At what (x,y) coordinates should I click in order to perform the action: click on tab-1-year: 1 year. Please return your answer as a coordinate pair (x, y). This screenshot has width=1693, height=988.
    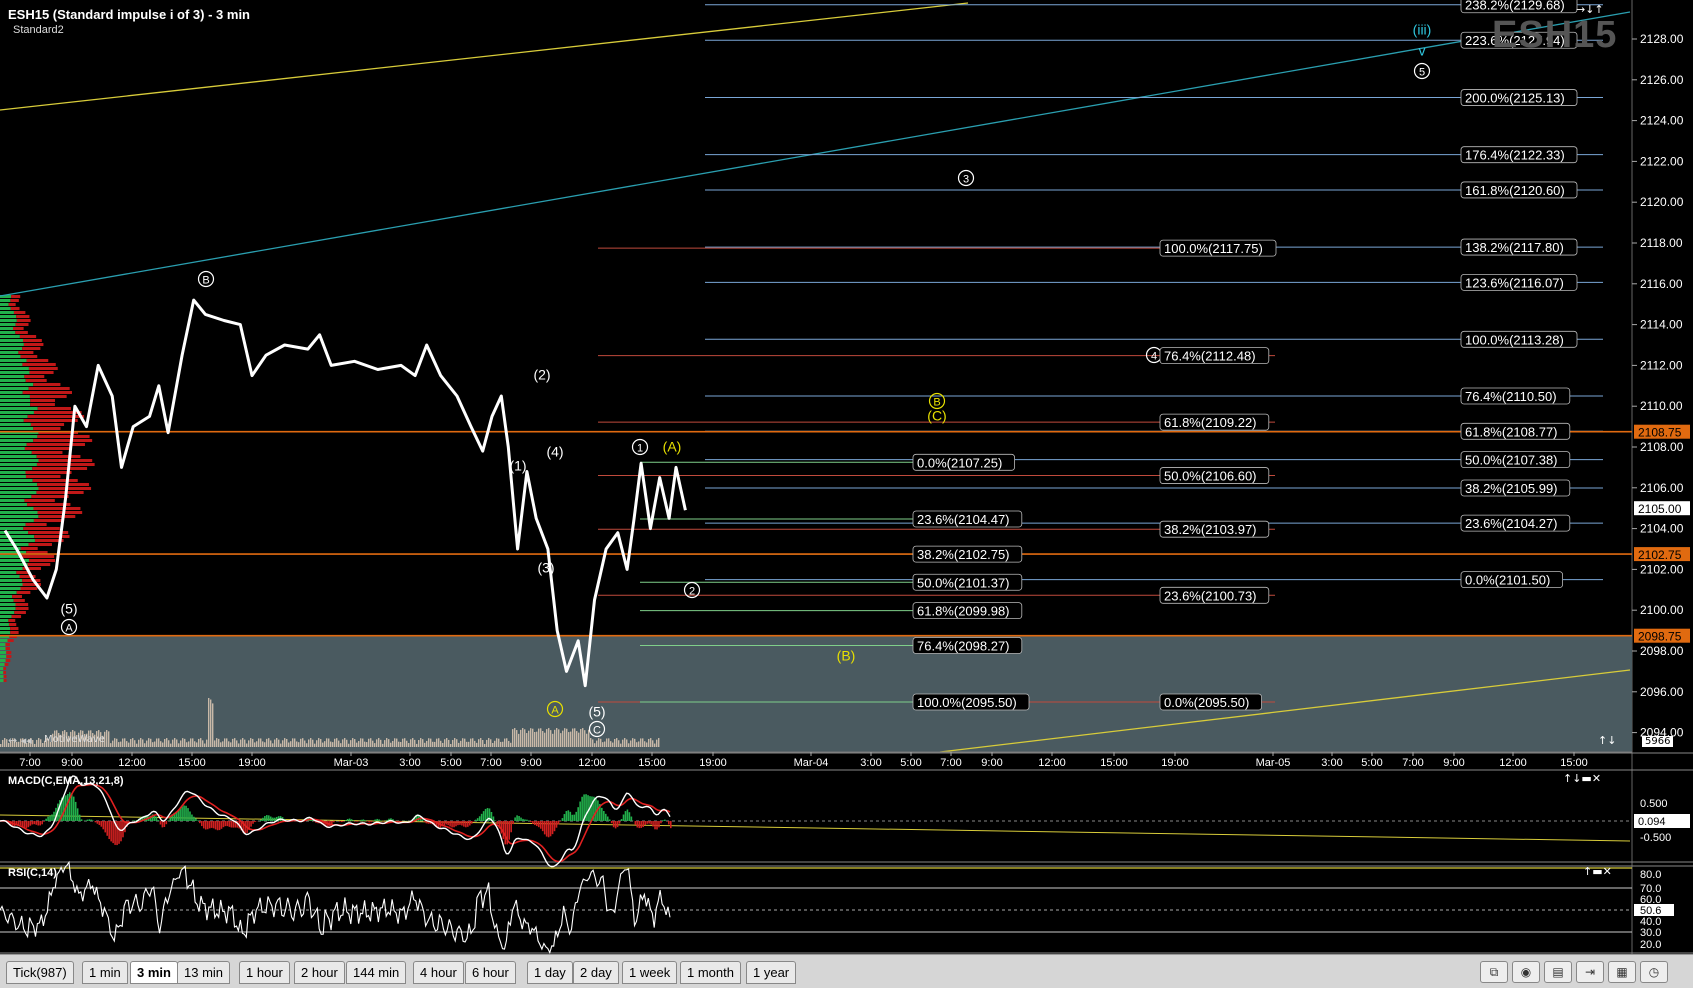
    Looking at the image, I should click on (771, 972).